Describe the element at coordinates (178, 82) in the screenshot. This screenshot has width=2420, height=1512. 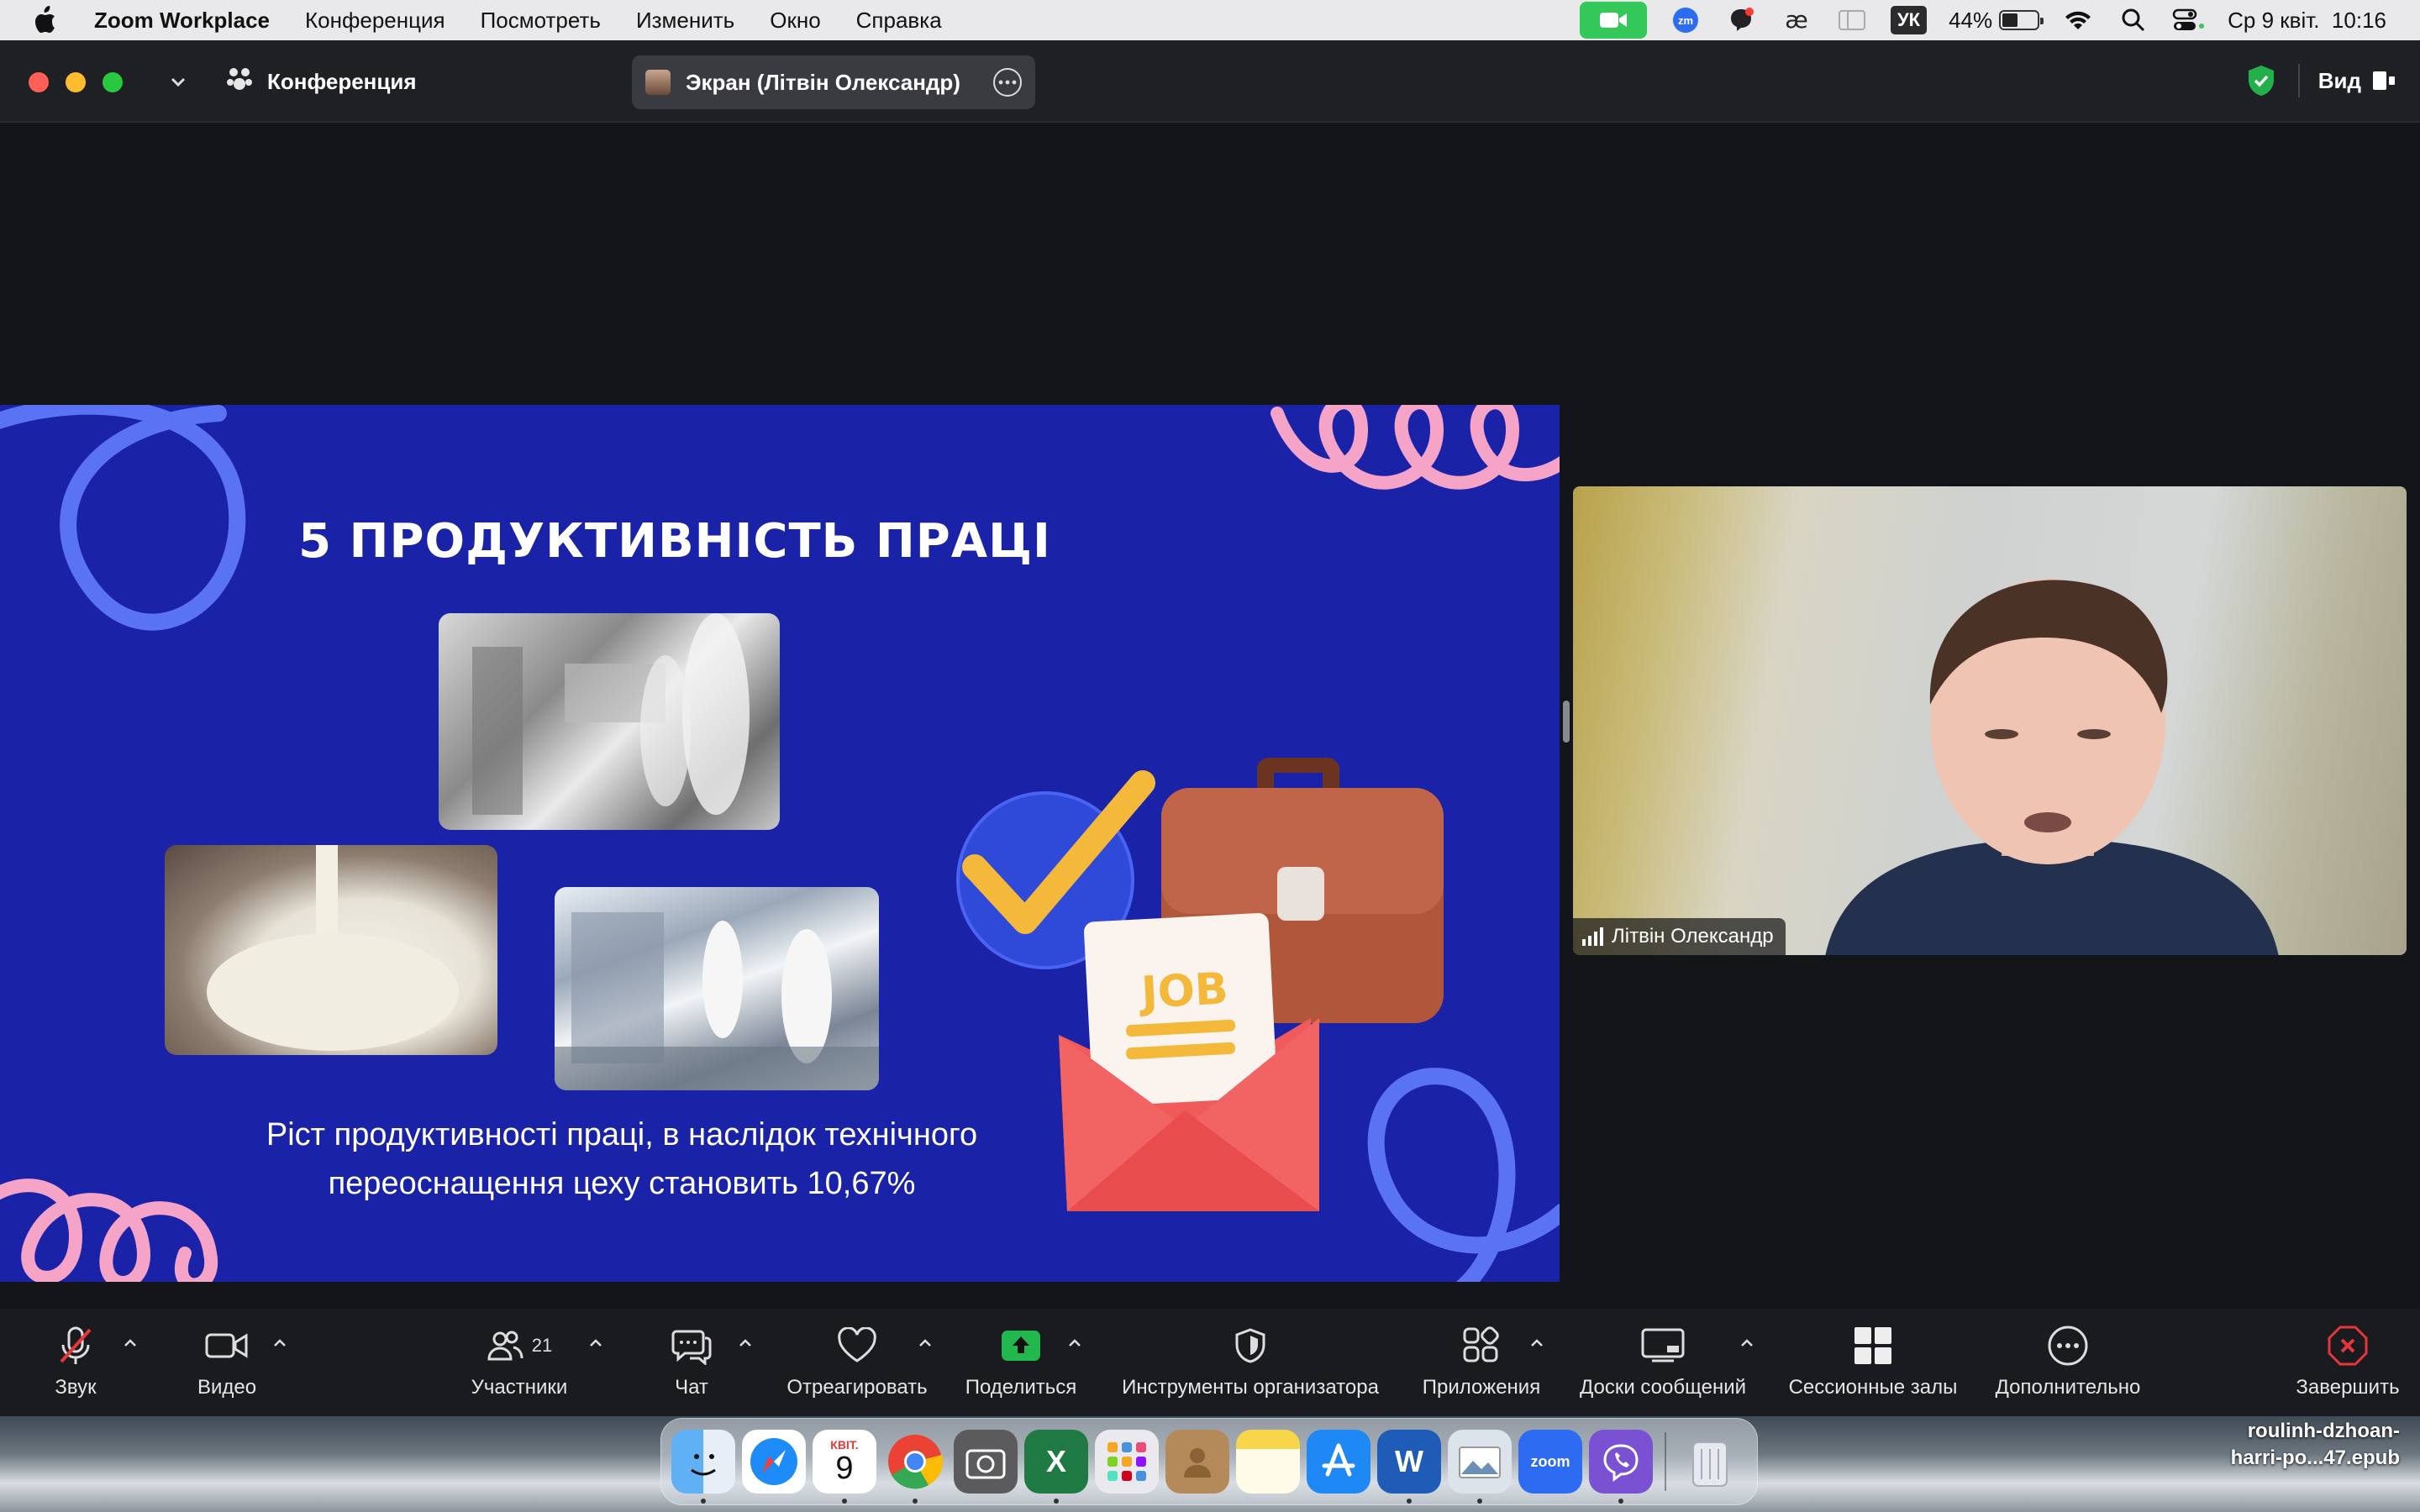
I see `chevron-down-icon` at that location.